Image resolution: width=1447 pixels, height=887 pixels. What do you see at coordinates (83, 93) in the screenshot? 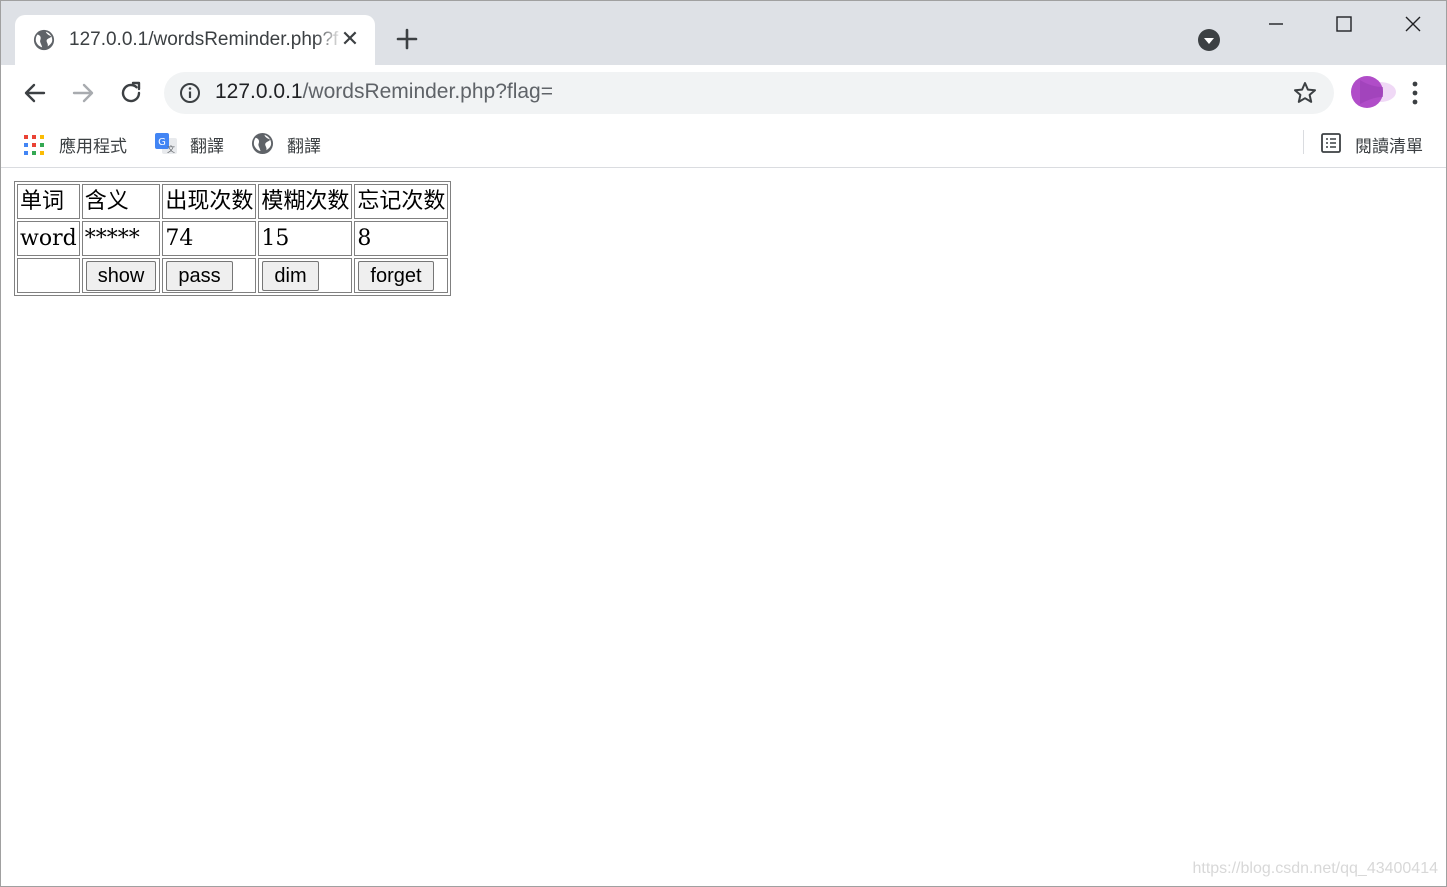
I see `forward-arrow-icon` at bounding box center [83, 93].